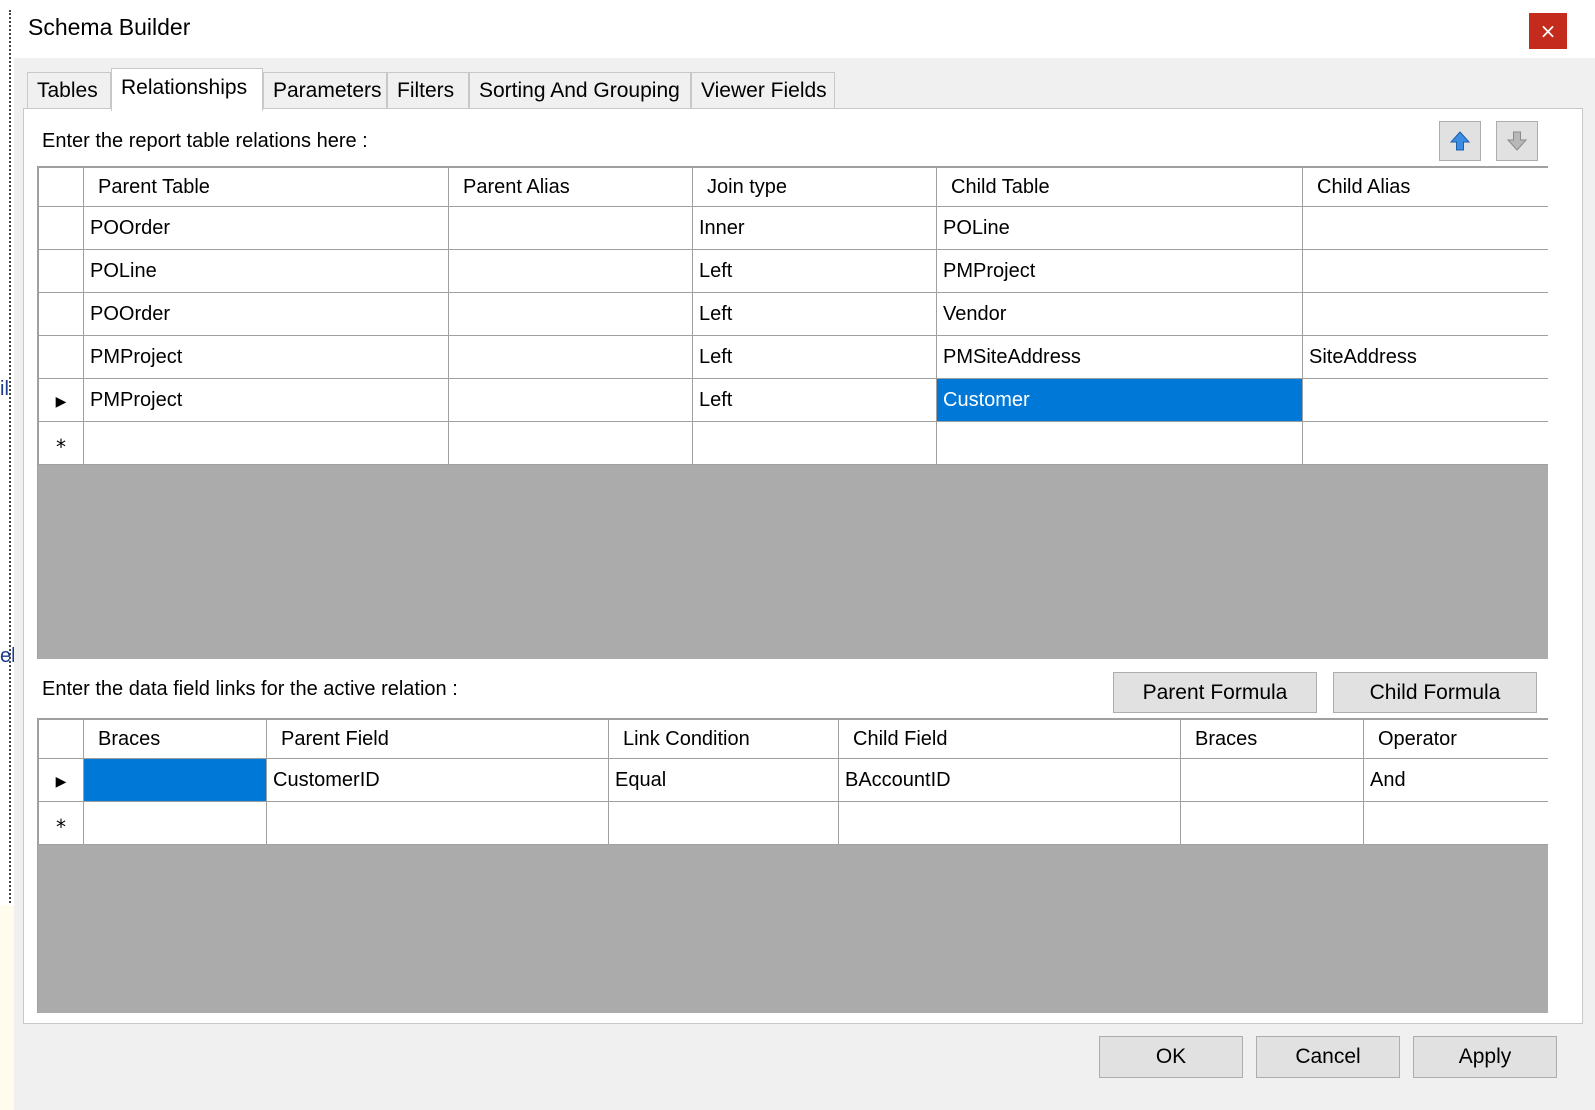 This screenshot has height=1110, width=1595. I want to click on grid-cell: BAccountID, so click(1009, 780).